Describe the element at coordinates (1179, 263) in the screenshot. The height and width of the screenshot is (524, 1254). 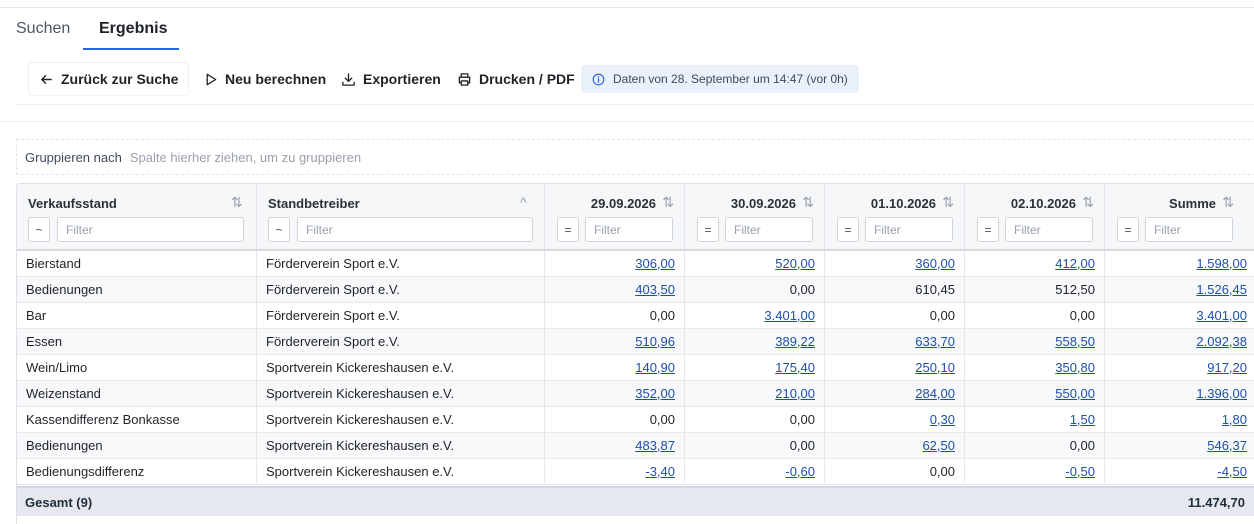
I see `cell-summe: 1.598,00` at that location.